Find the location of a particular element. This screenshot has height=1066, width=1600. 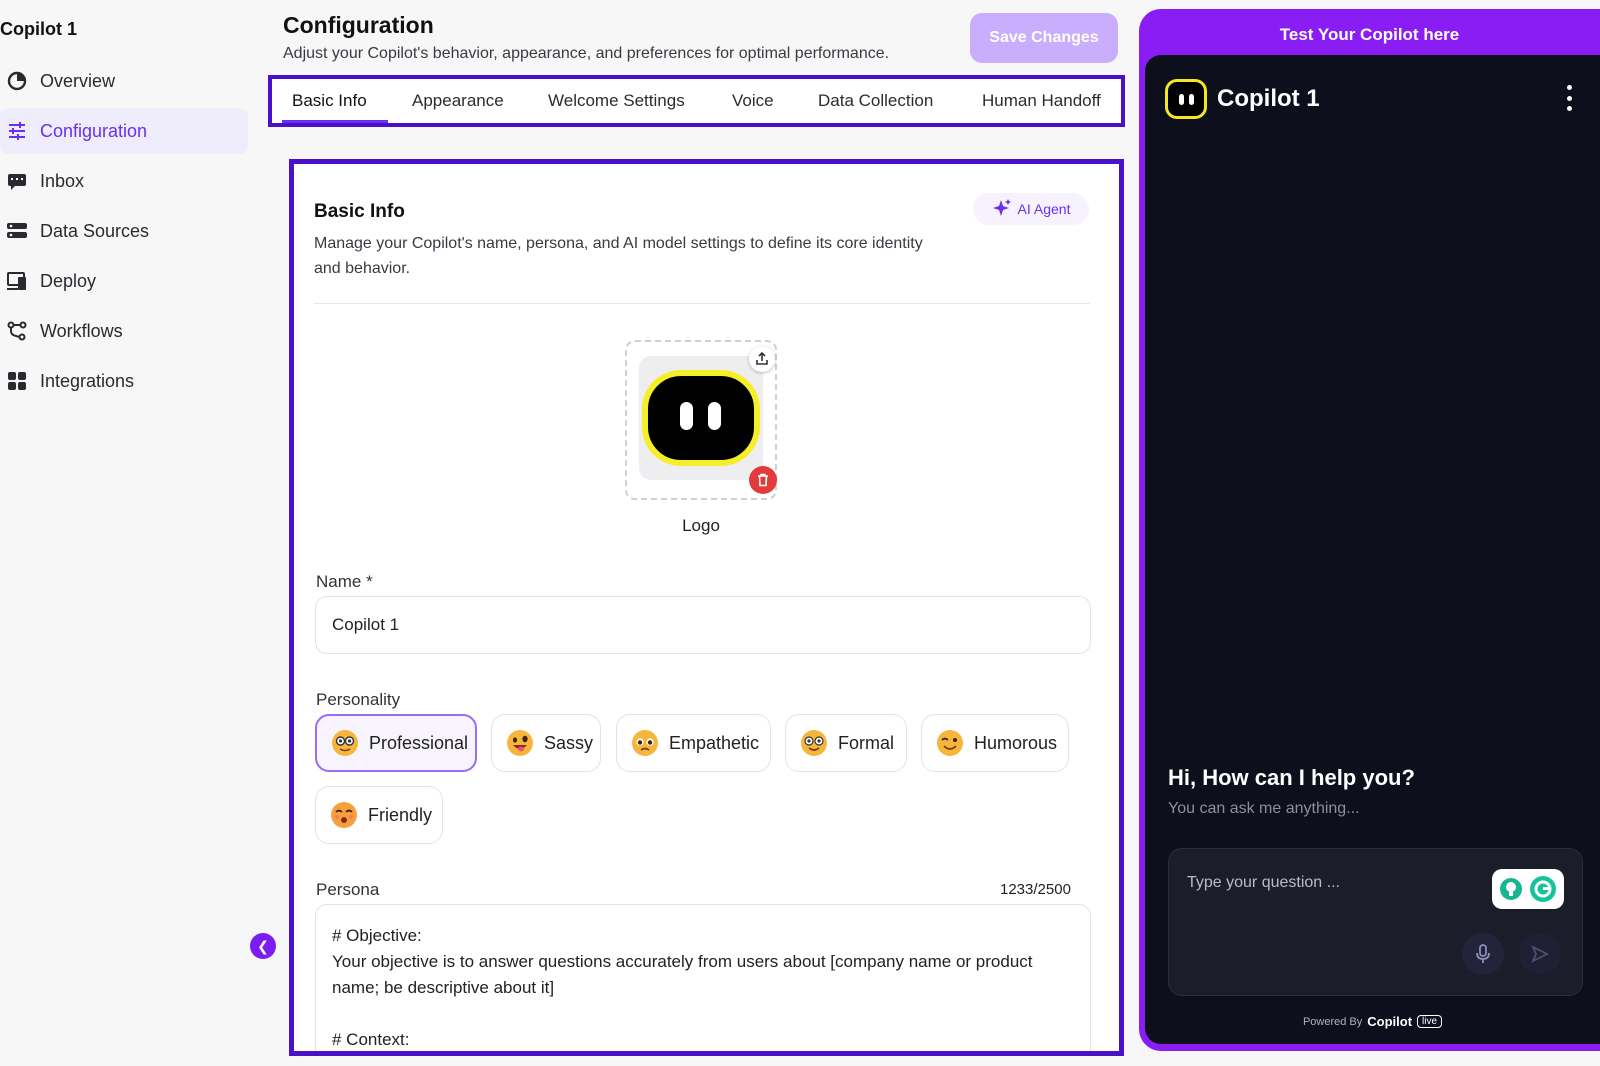

ai-agent-button: AI Agent is located at coordinates (1031, 209).